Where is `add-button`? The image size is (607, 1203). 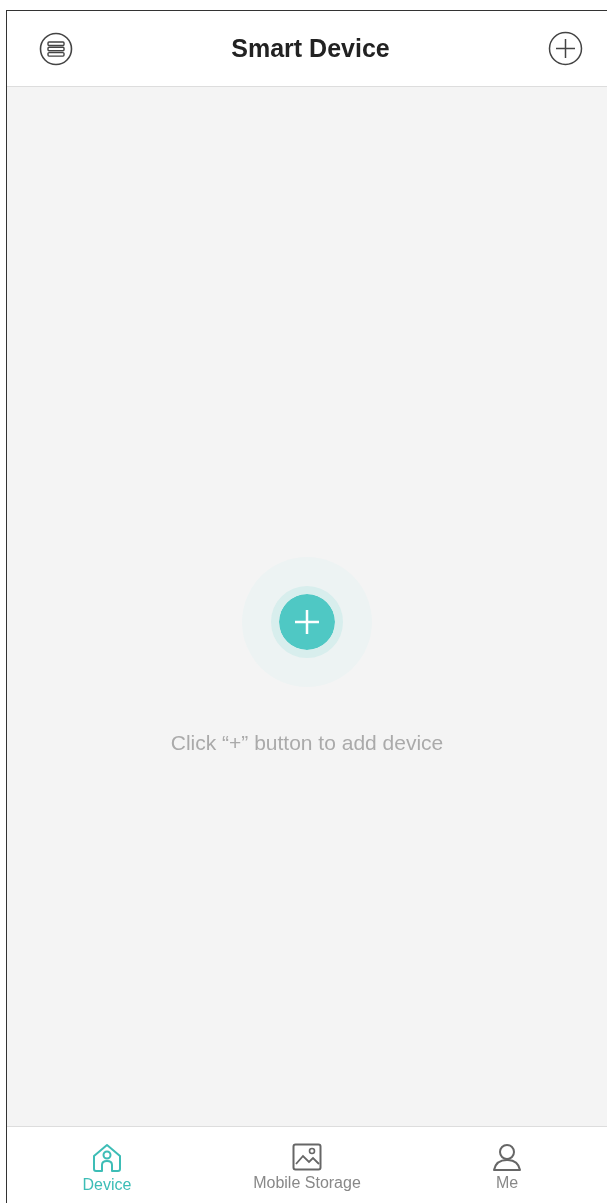 add-button is located at coordinates (565, 48).